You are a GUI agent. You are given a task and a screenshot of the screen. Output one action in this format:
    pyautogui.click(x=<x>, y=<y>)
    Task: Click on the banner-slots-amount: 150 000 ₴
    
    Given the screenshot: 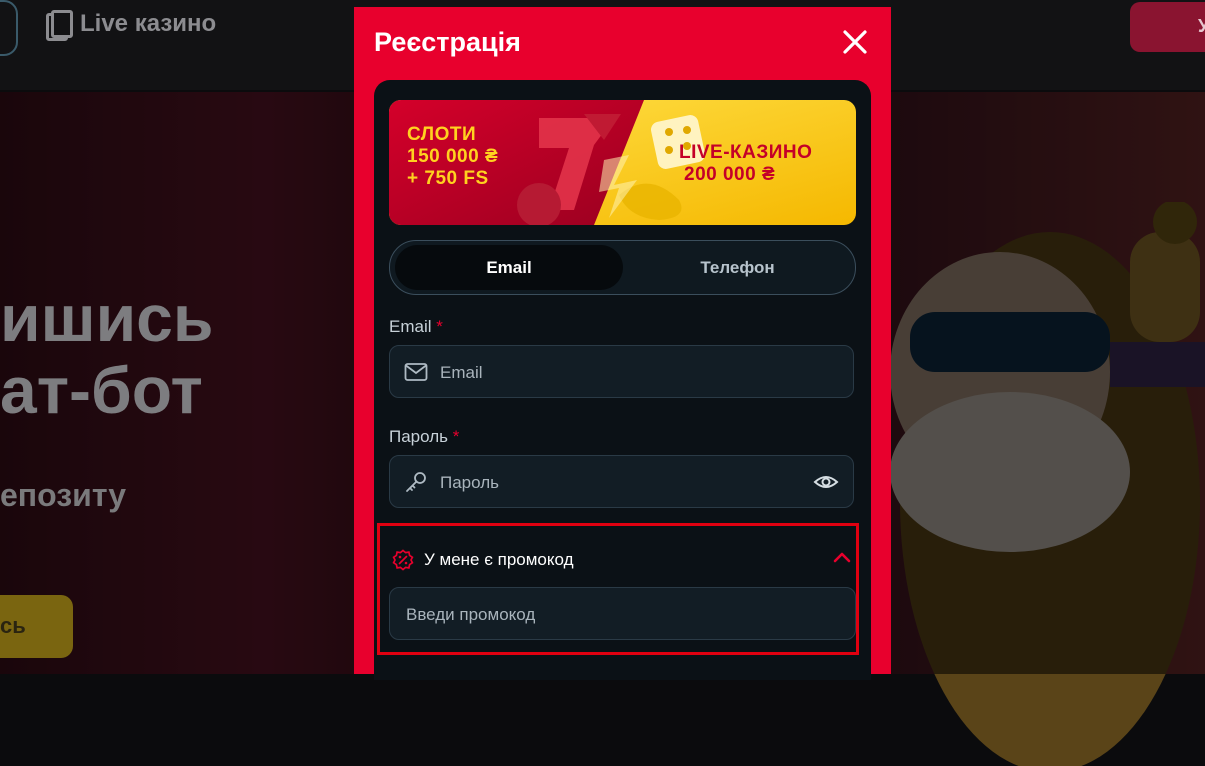 What is the action you would take?
    pyautogui.click(x=453, y=156)
    